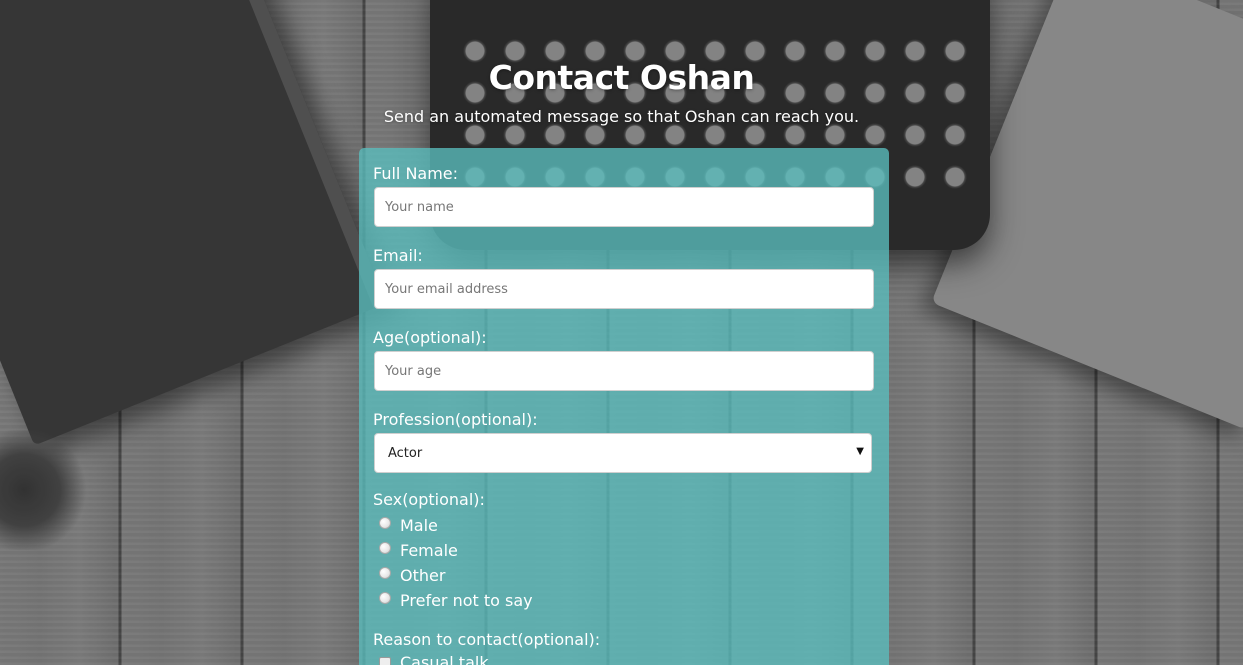 This screenshot has height=665, width=1243. I want to click on radio-label: Female, so click(429, 550).